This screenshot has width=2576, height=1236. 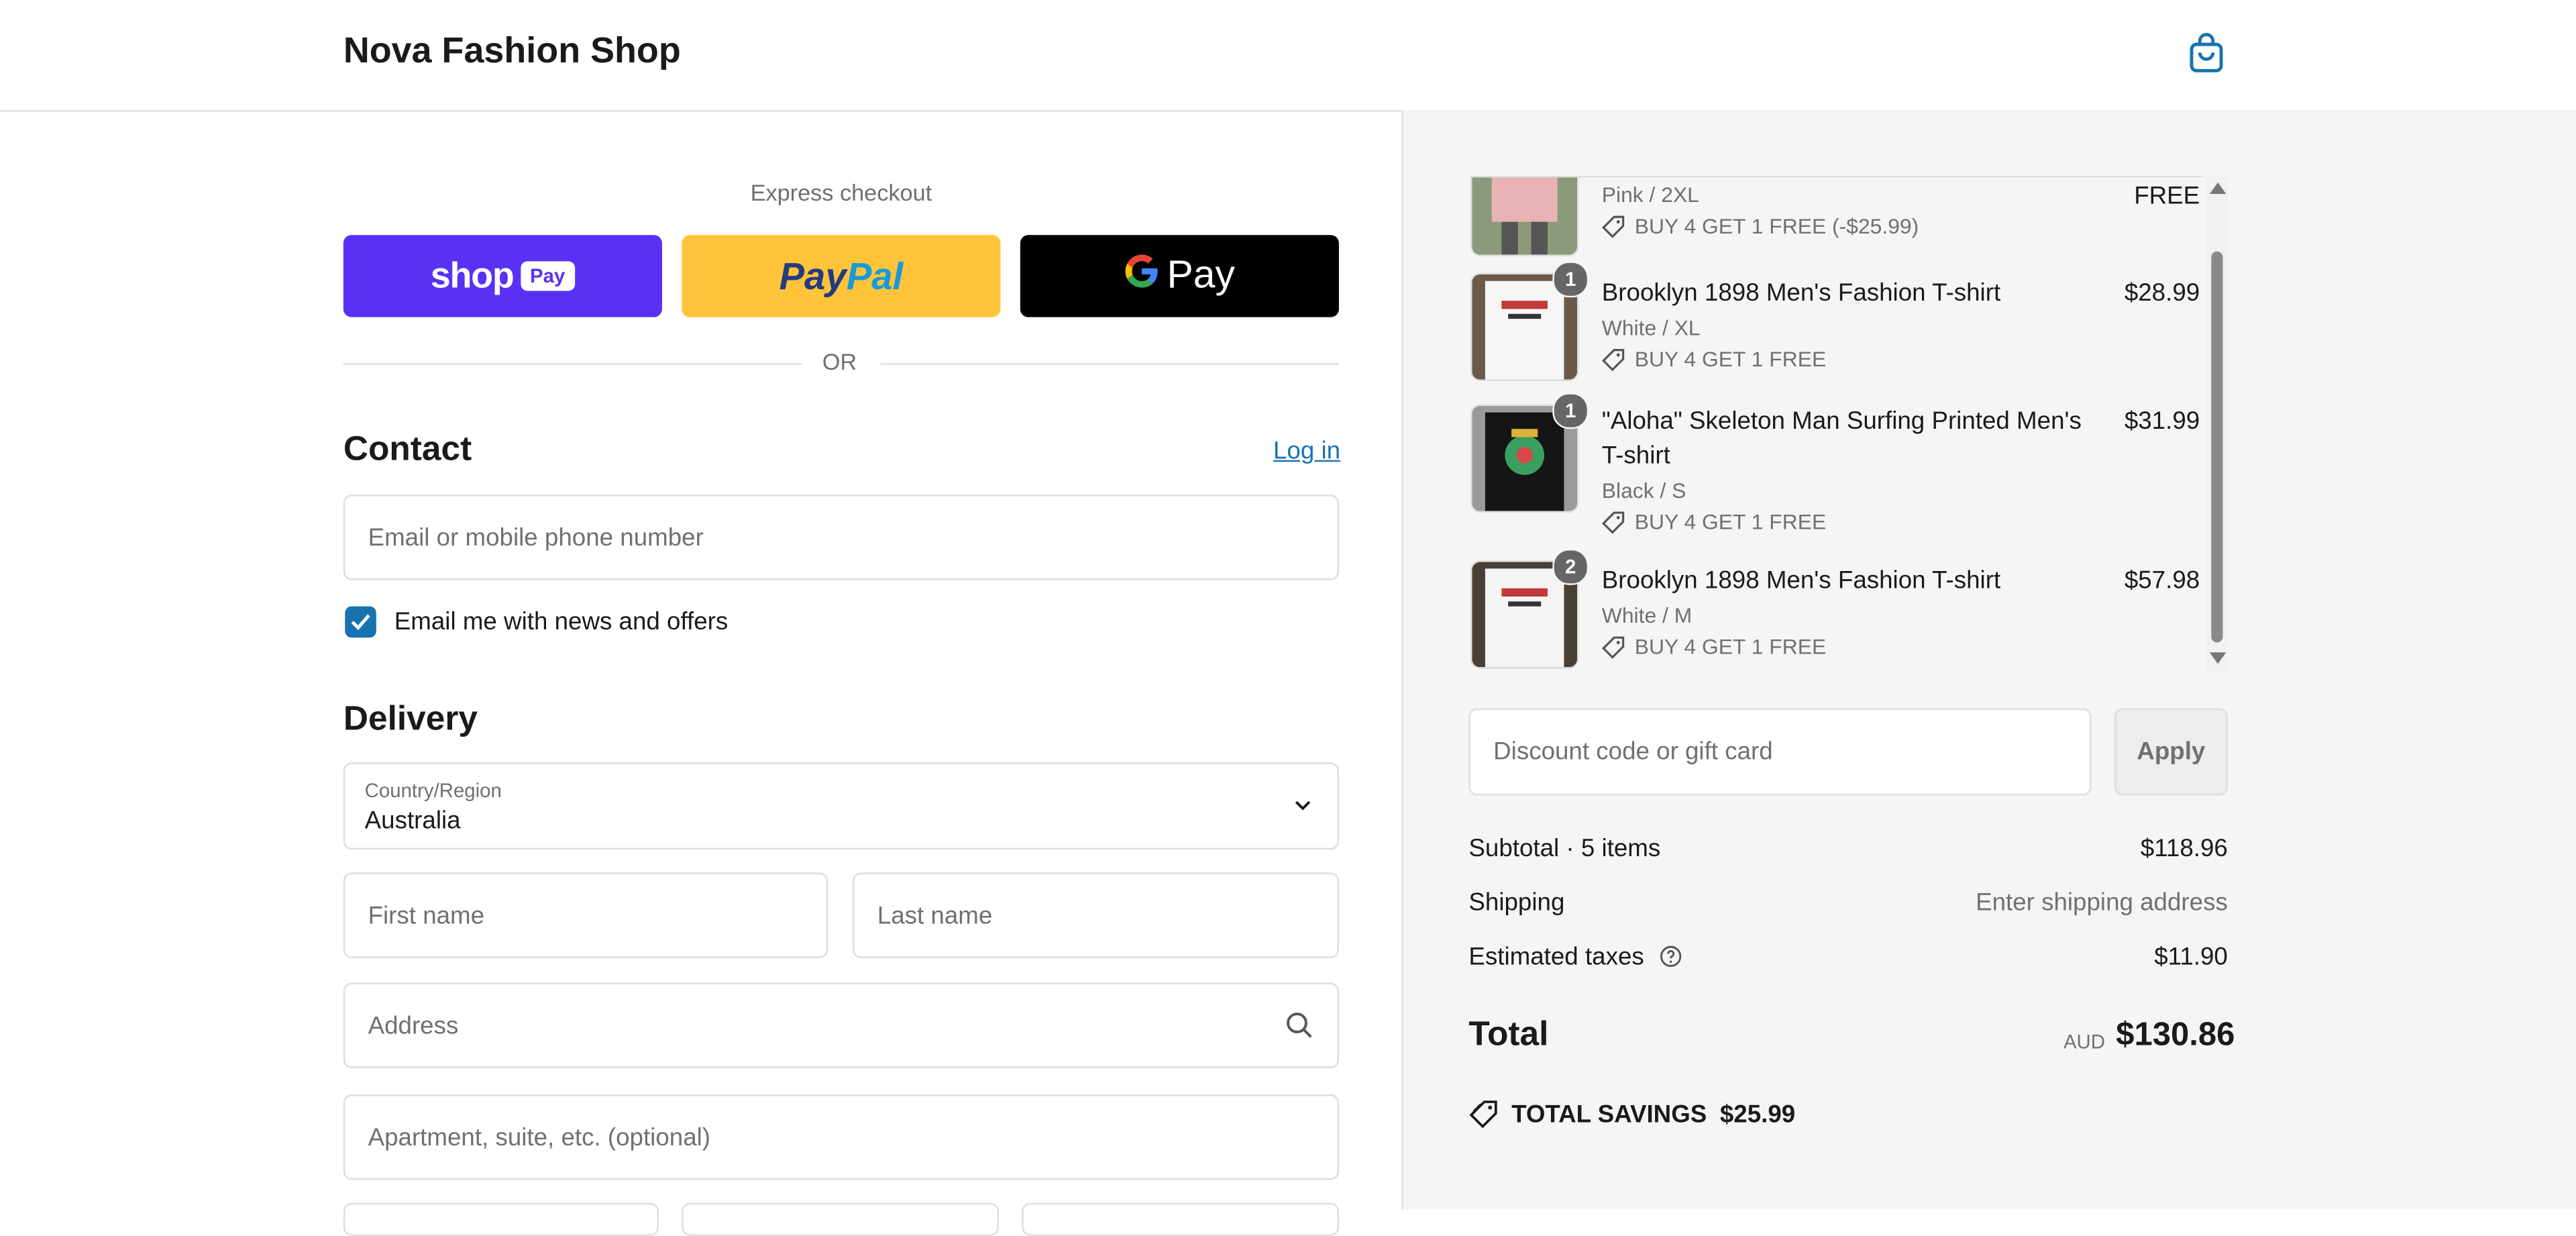 I want to click on first-name-field, so click(x=585, y=915).